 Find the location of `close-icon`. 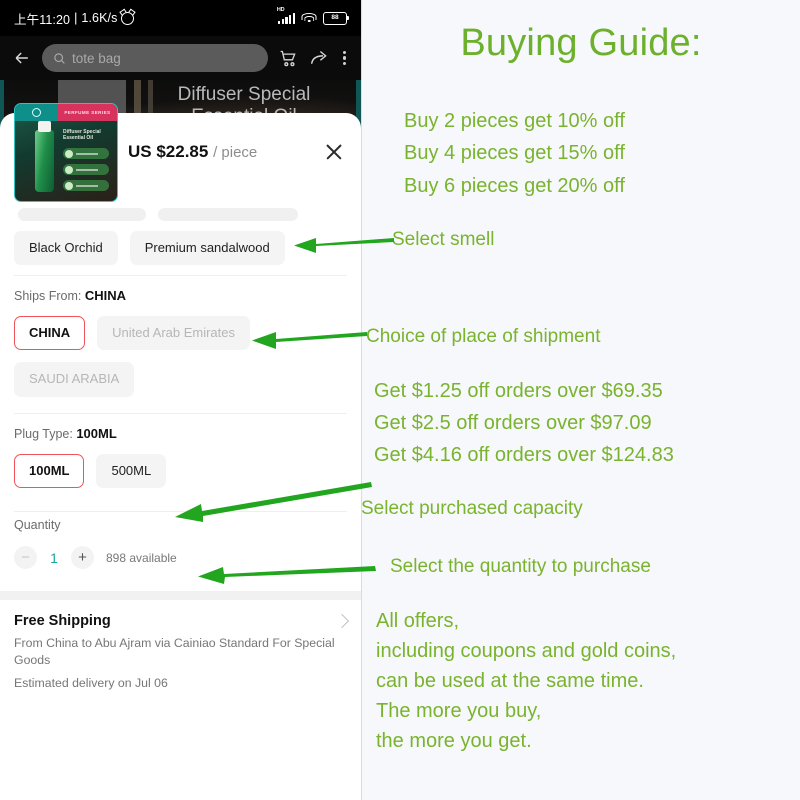

close-icon is located at coordinates (334, 152).